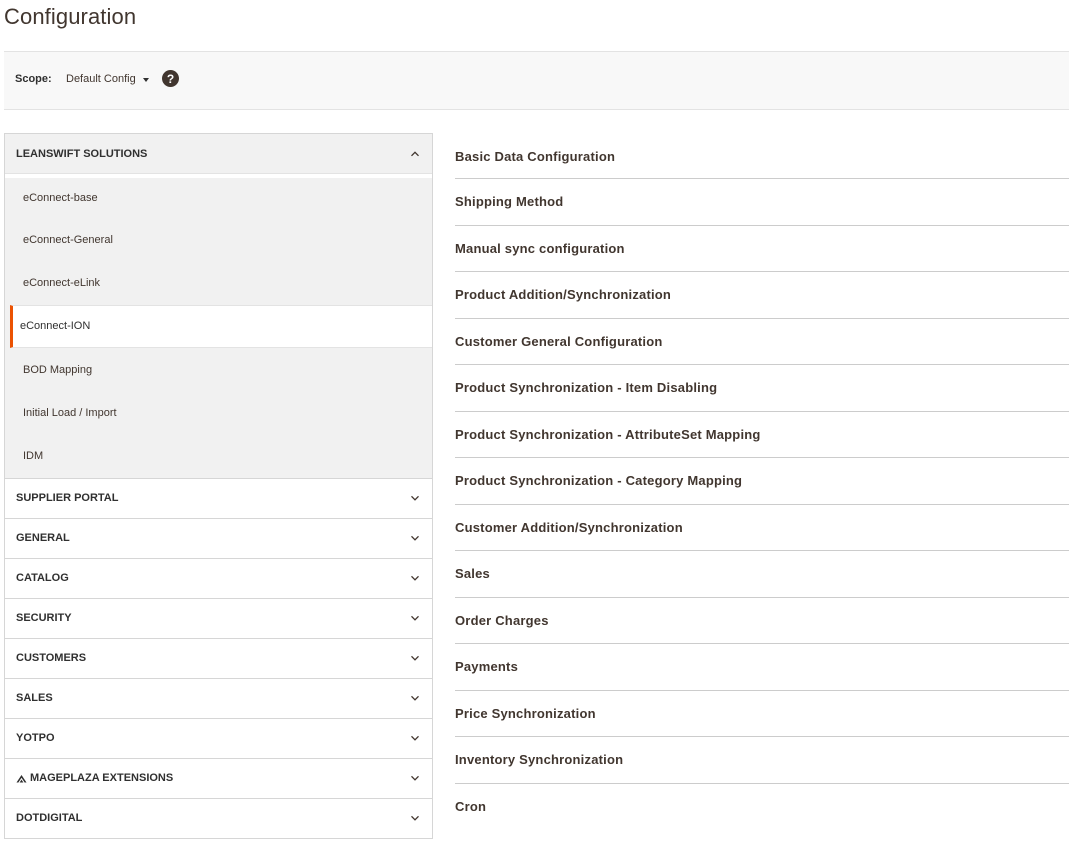 The width and height of the screenshot is (1069, 854). I want to click on group-customer-addition-synchronization: Customer Addition/Synchronization, so click(762, 528).